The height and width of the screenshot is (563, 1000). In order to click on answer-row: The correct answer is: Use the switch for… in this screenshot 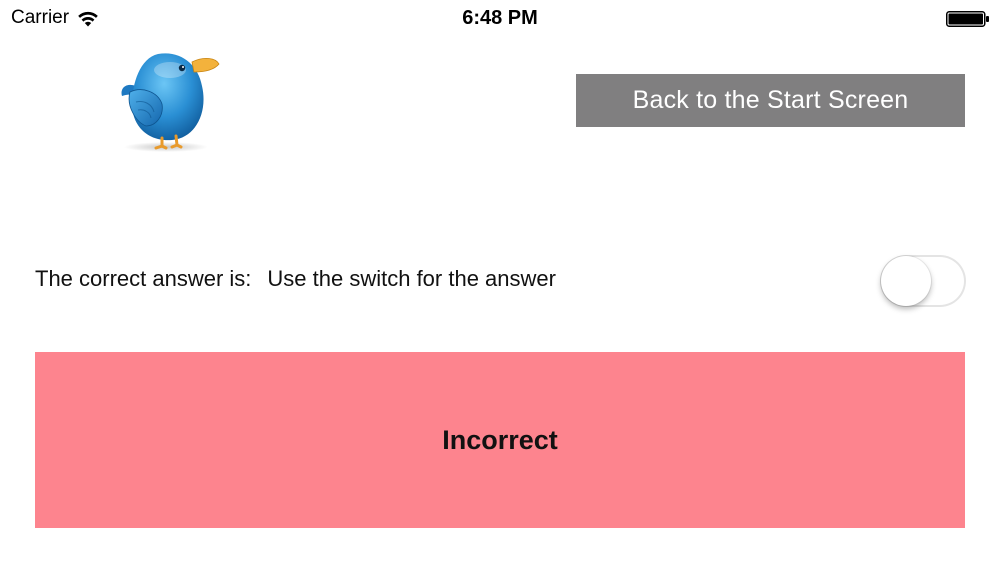, I will do `click(295, 279)`.